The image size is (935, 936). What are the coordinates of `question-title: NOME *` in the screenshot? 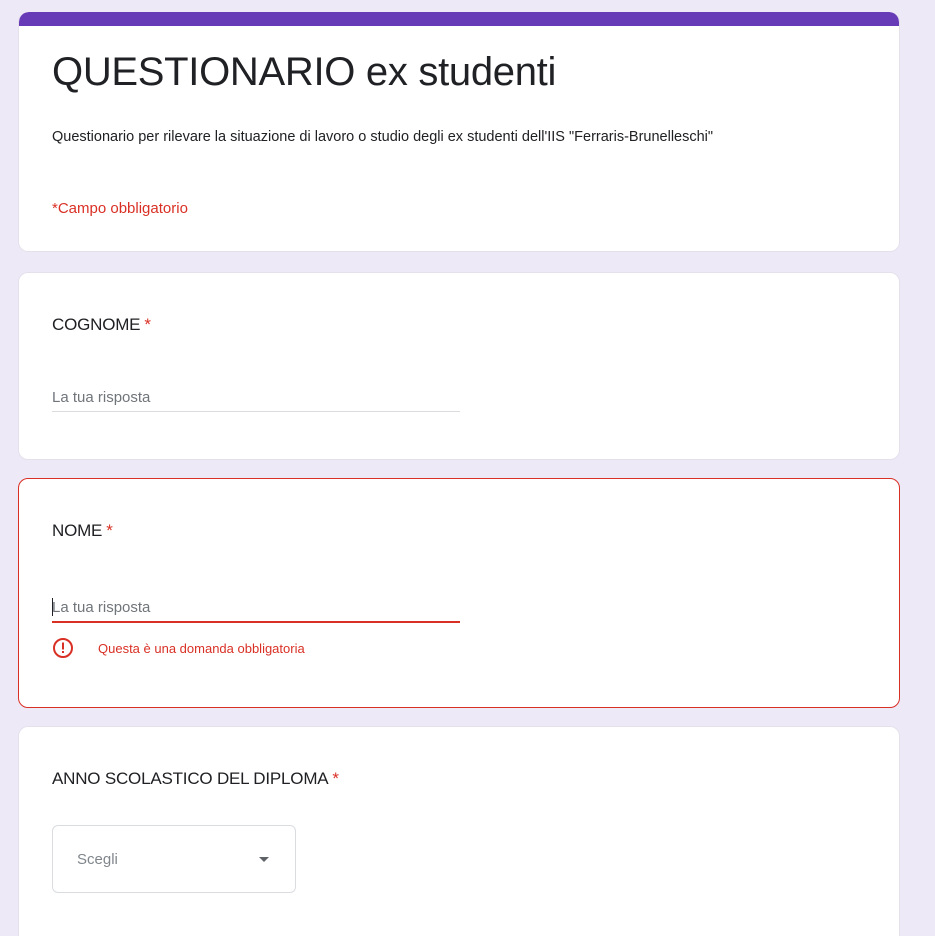 It's located at (82, 531).